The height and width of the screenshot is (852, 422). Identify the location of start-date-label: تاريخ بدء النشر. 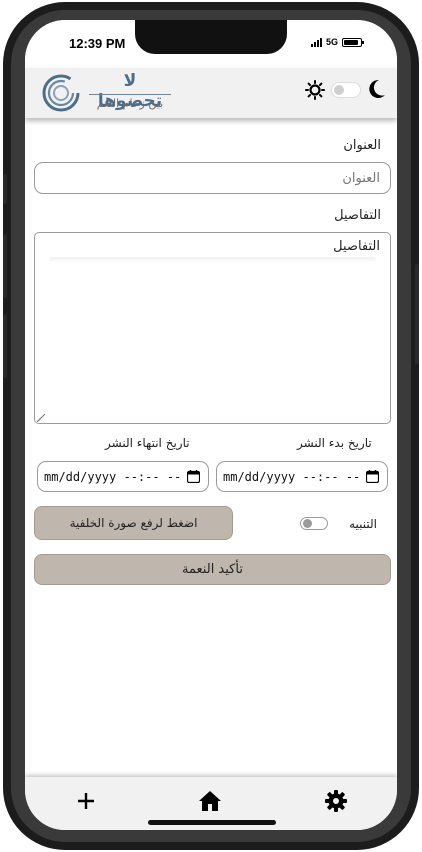
(334, 443).